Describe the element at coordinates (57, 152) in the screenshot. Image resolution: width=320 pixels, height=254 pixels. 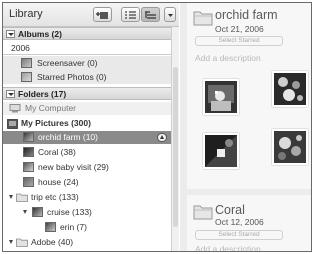
I see `folder-label: Coral (38)` at that location.